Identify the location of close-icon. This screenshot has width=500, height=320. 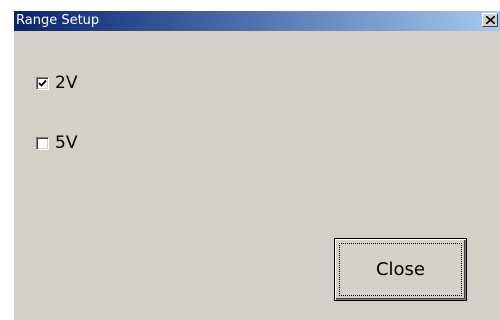
(490, 20).